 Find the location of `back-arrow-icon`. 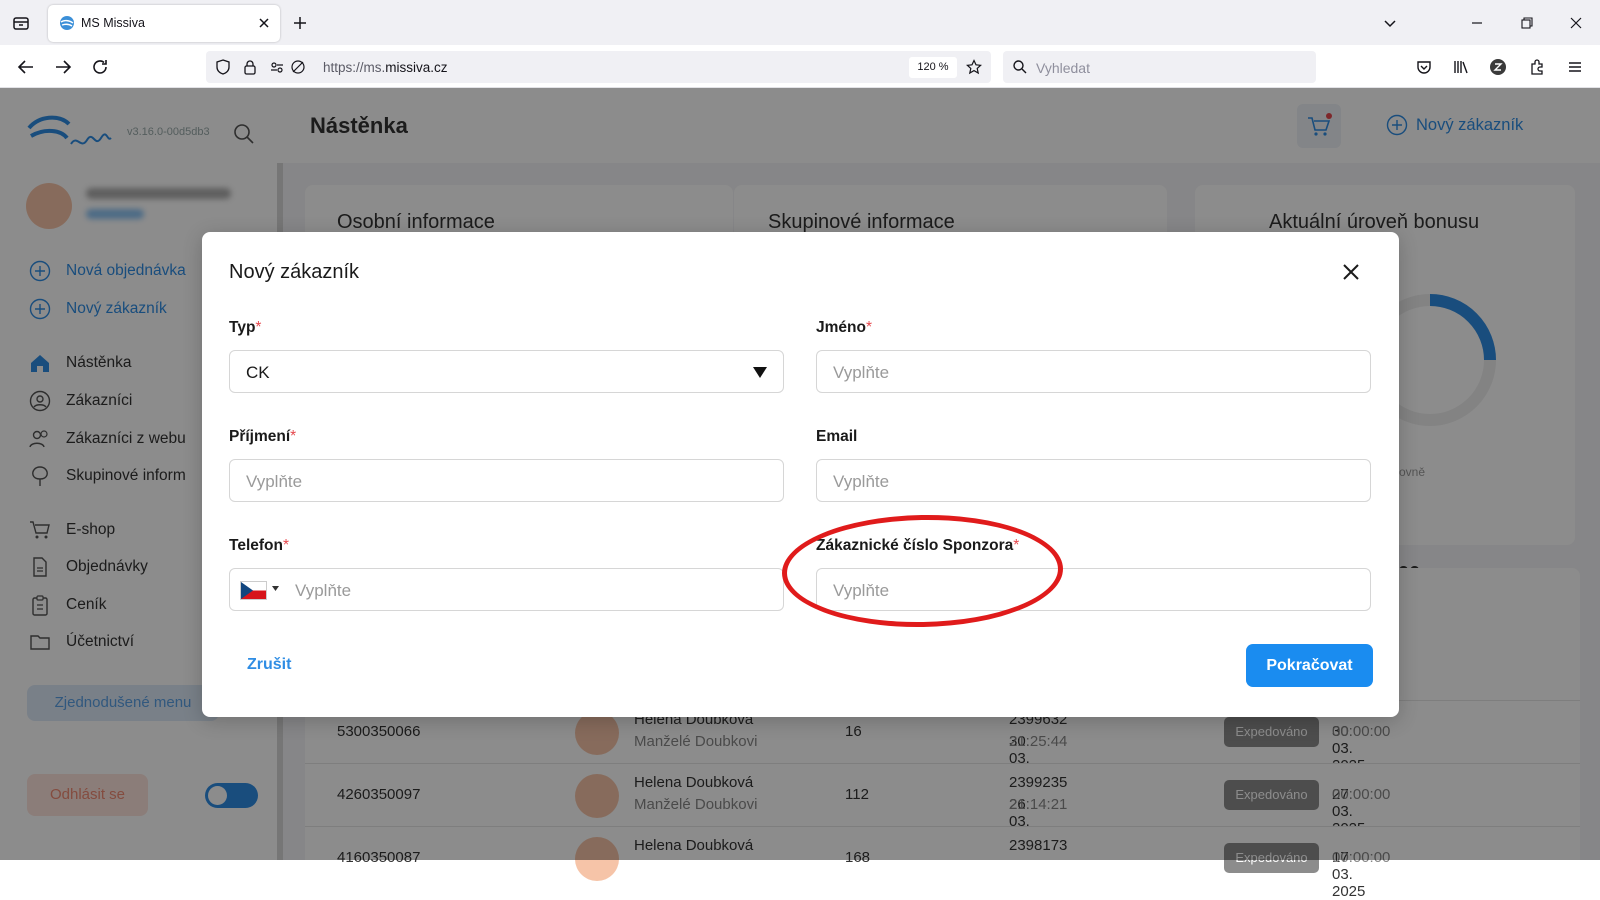

back-arrow-icon is located at coordinates (26, 67).